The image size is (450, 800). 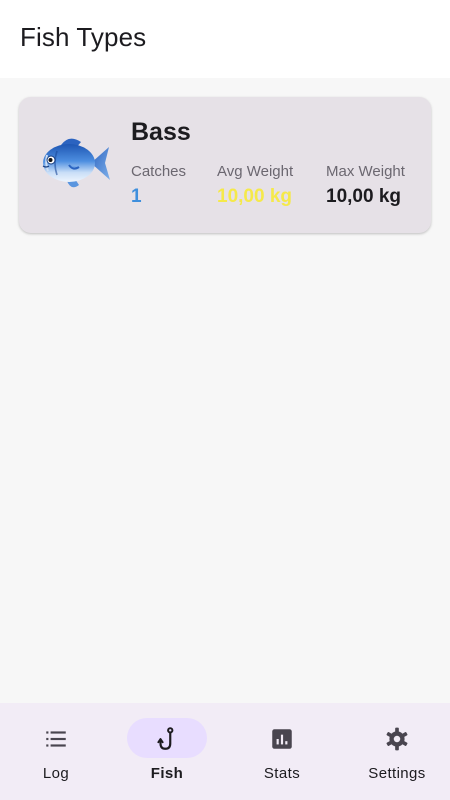 I want to click on nav-item-settings: Settings, so click(x=395, y=751).